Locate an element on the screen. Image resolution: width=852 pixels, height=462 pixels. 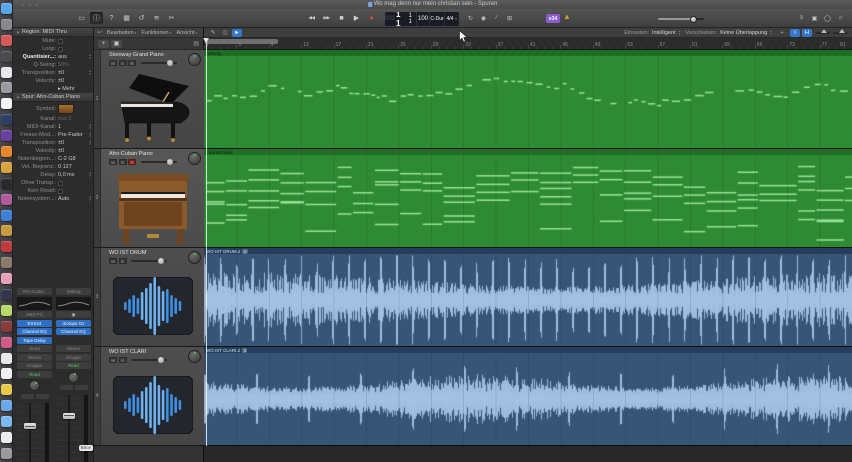
inspector-row: Symbol: is located at coordinates (53, 108).